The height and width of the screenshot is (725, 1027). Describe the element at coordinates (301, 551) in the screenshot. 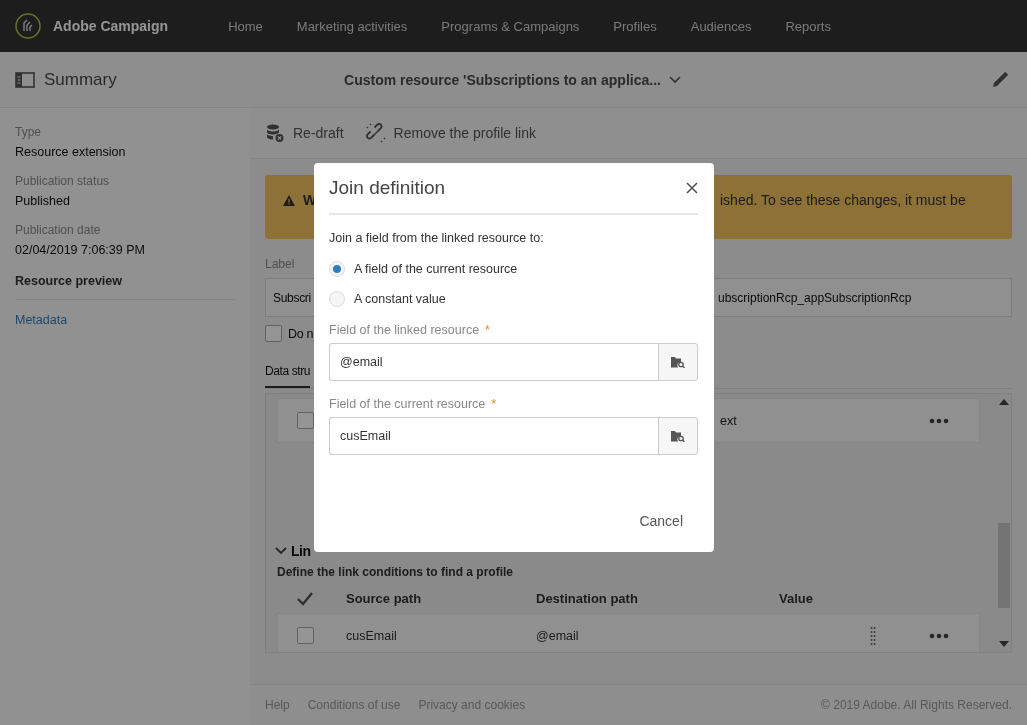

I see `section-title: Lin` at that location.